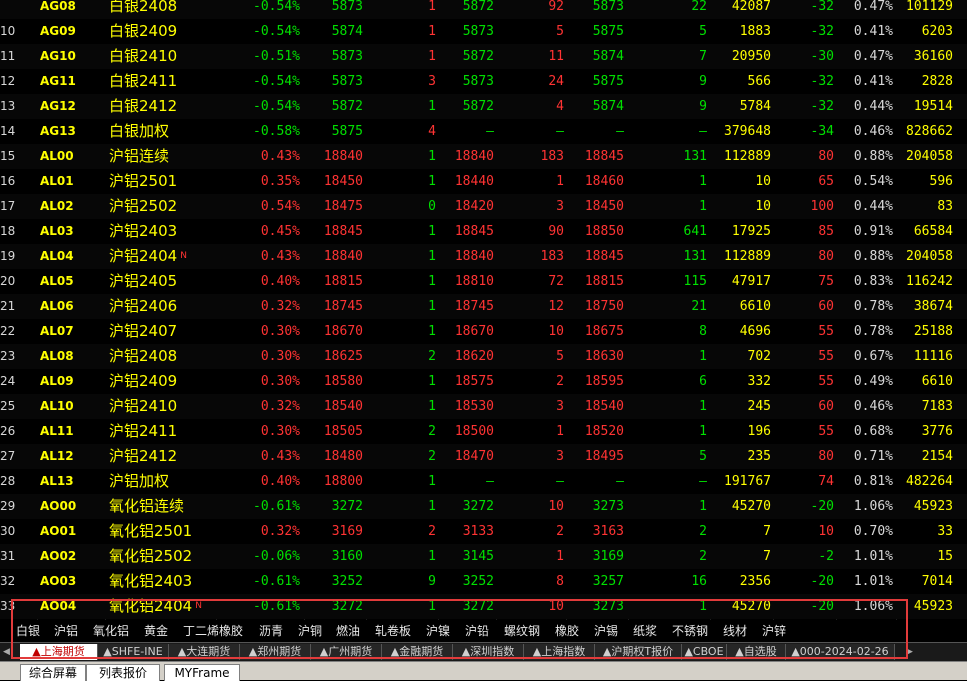 This screenshot has height=681, width=967. I want to click on sub-category-item: 沥青, so click(271, 631).